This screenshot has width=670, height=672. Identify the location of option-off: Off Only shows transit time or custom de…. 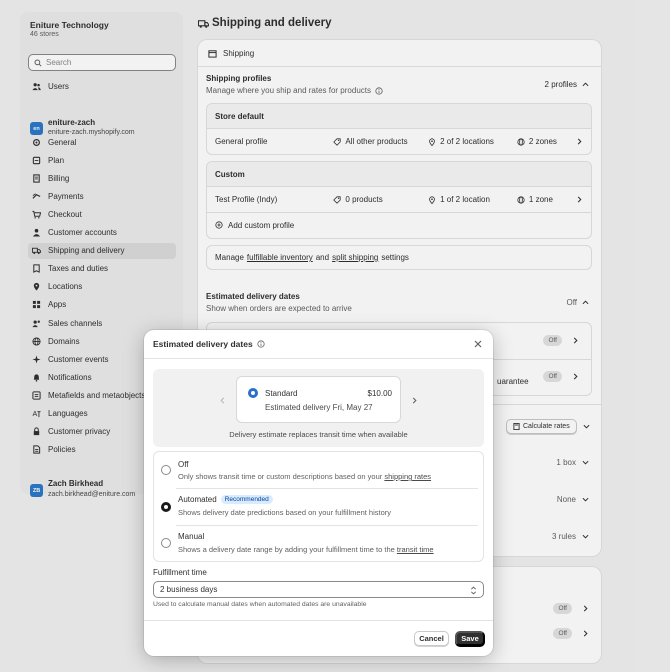
(319, 472).